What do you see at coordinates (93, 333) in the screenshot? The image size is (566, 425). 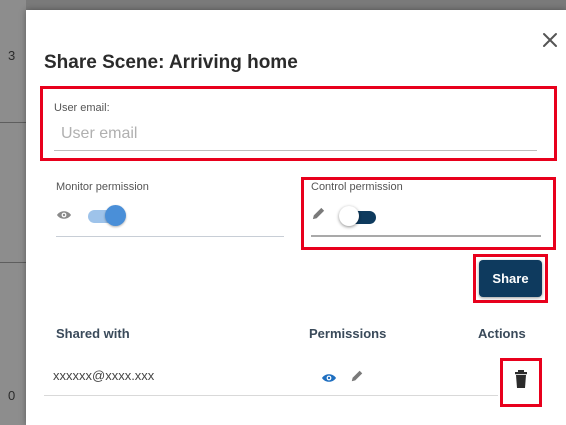 I see `shared-with-header: Shared with` at bounding box center [93, 333].